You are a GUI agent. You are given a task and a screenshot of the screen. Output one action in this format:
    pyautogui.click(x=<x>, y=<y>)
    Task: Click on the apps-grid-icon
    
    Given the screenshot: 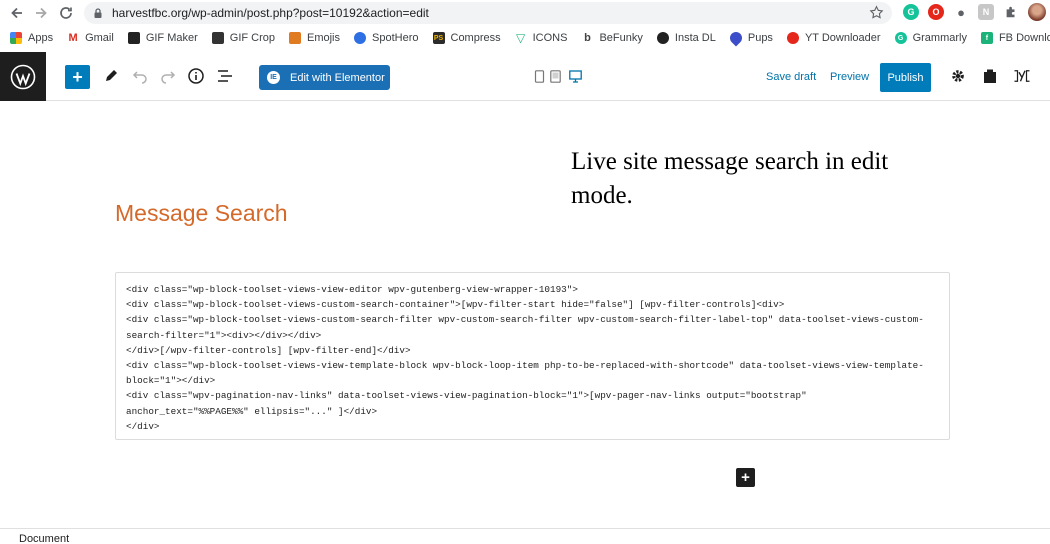 What is the action you would take?
    pyautogui.click(x=16, y=38)
    